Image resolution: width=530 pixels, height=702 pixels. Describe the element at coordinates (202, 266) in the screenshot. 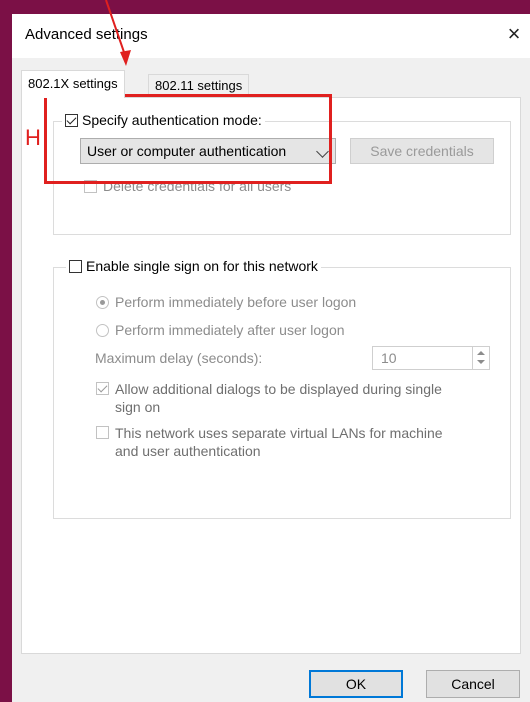

I see `enable-sso-label: Enable single sign on for this network` at that location.